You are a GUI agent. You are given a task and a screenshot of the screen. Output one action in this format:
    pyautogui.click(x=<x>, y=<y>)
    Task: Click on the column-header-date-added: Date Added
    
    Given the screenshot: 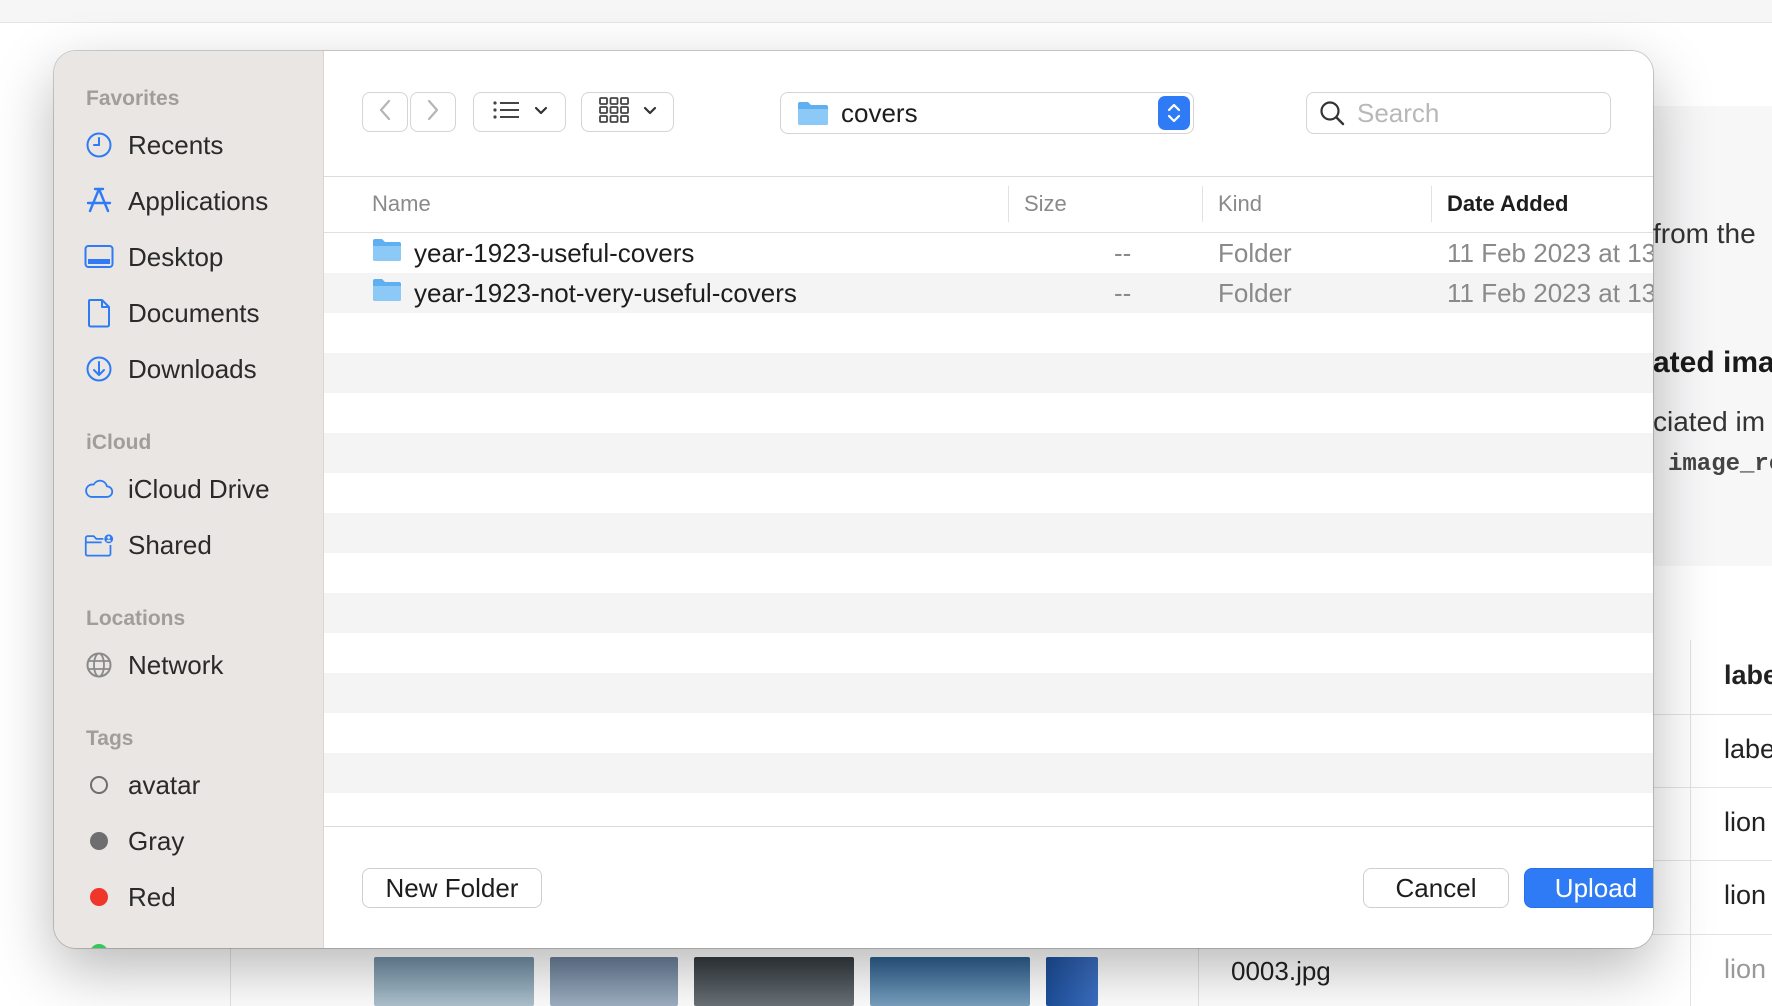 What is the action you would take?
    pyautogui.click(x=1507, y=204)
    